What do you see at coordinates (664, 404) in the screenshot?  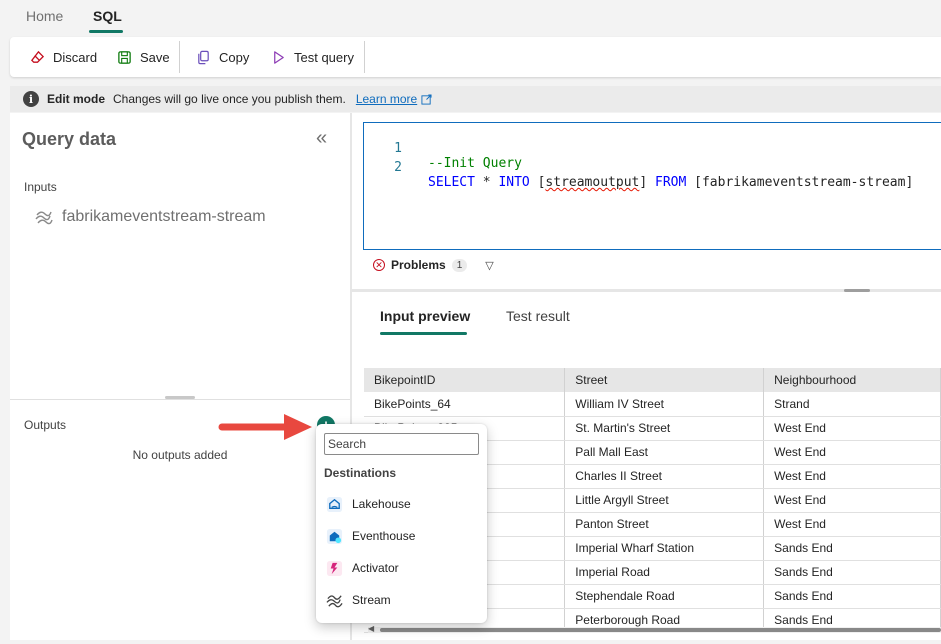 I see `table-cell: William IV Street` at bounding box center [664, 404].